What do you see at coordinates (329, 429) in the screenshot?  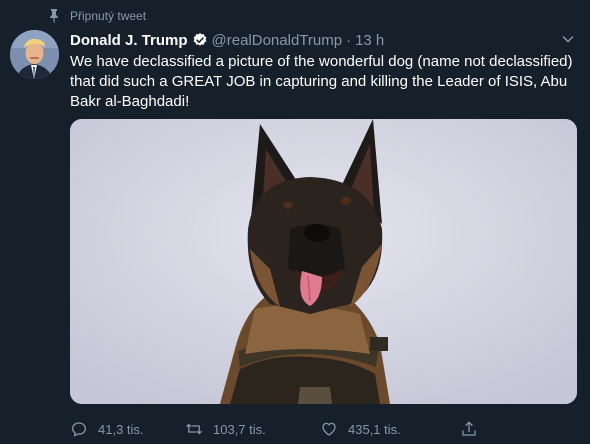 I see `heart-icon` at bounding box center [329, 429].